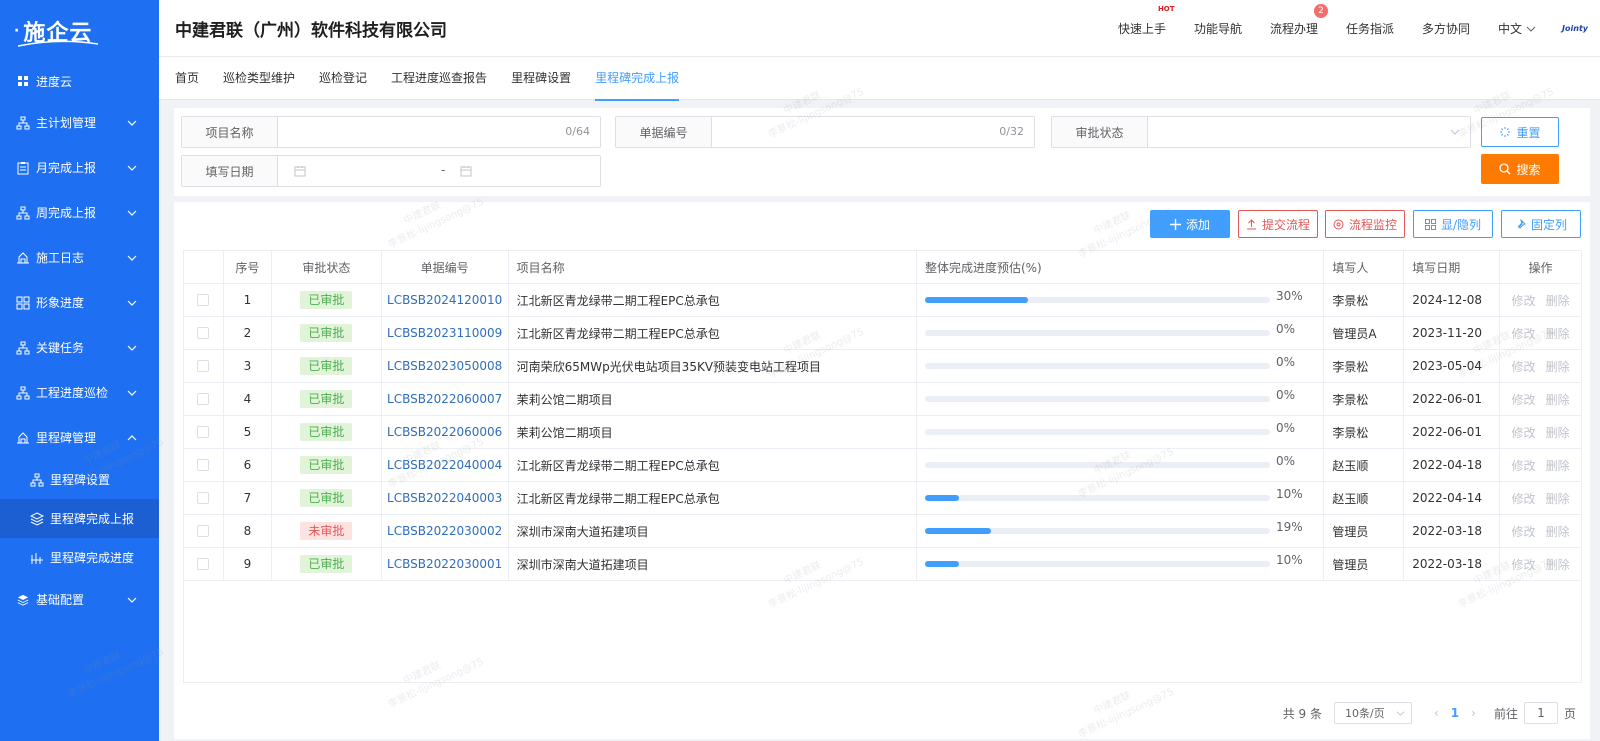  What do you see at coordinates (1289, 494) in the screenshot?
I see `progress-text: 10%` at bounding box center [1289, 494].